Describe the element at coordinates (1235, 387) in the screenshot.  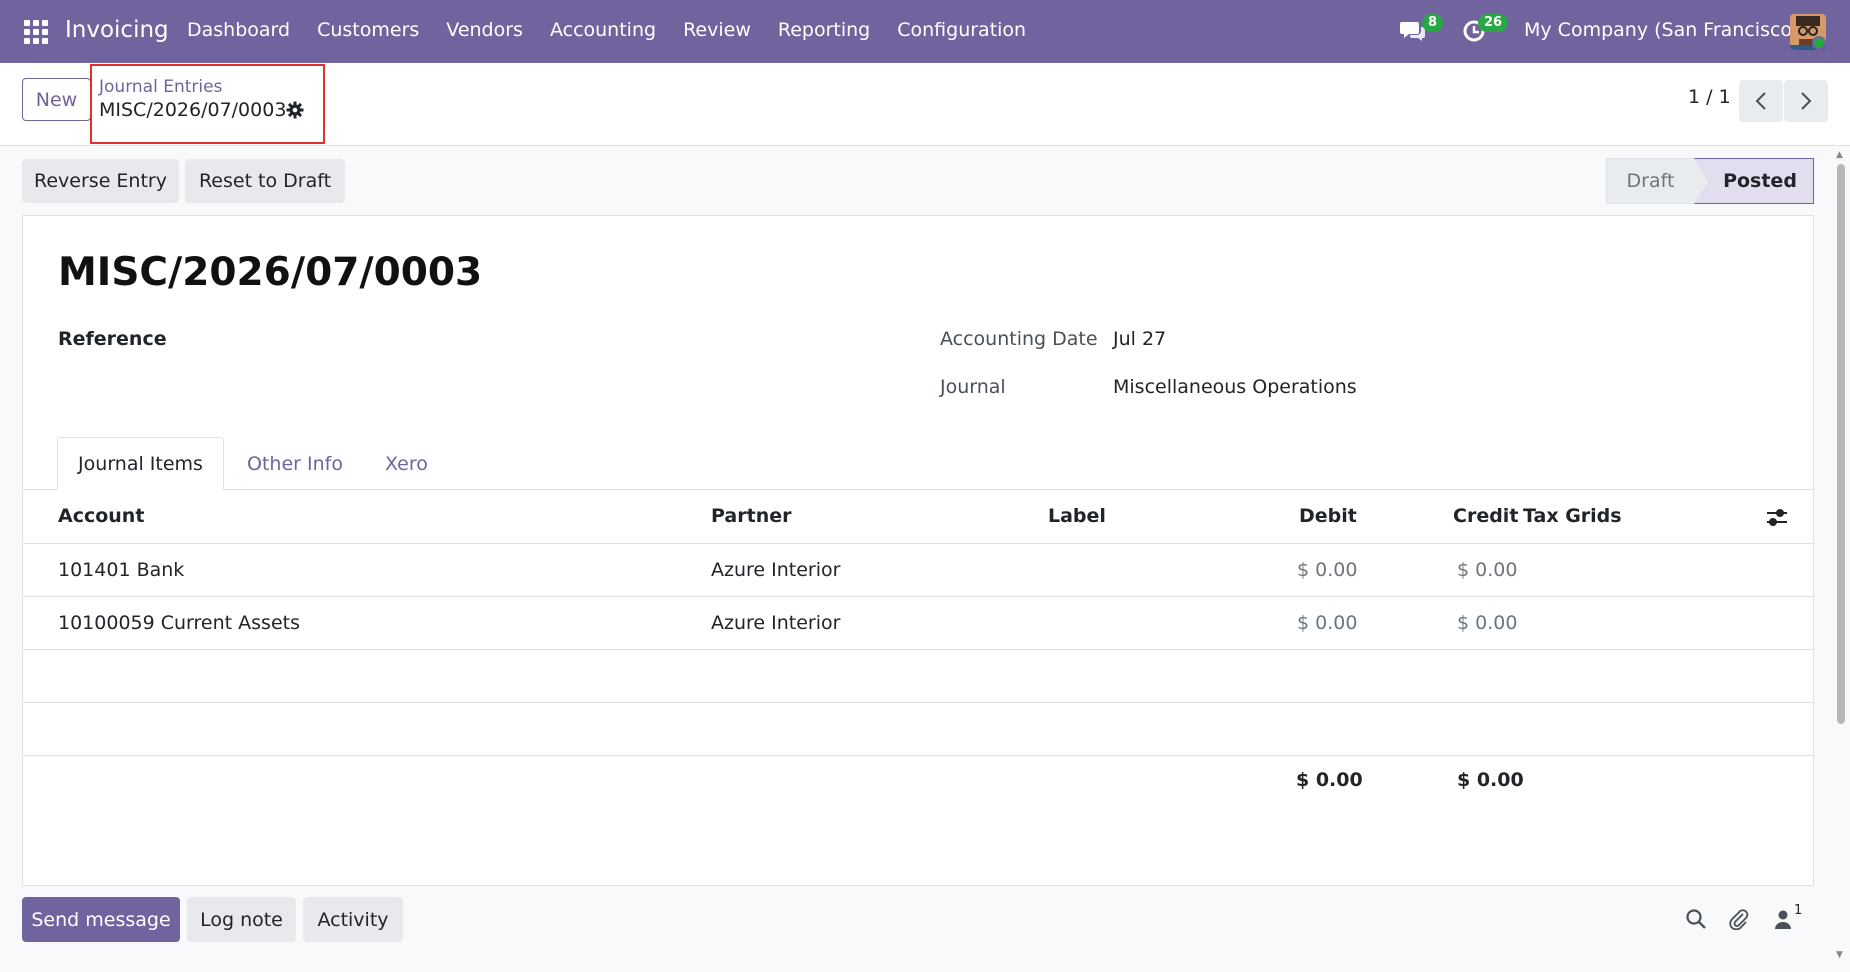
I see `journal-value: Miscellaneous Operations` at that location.